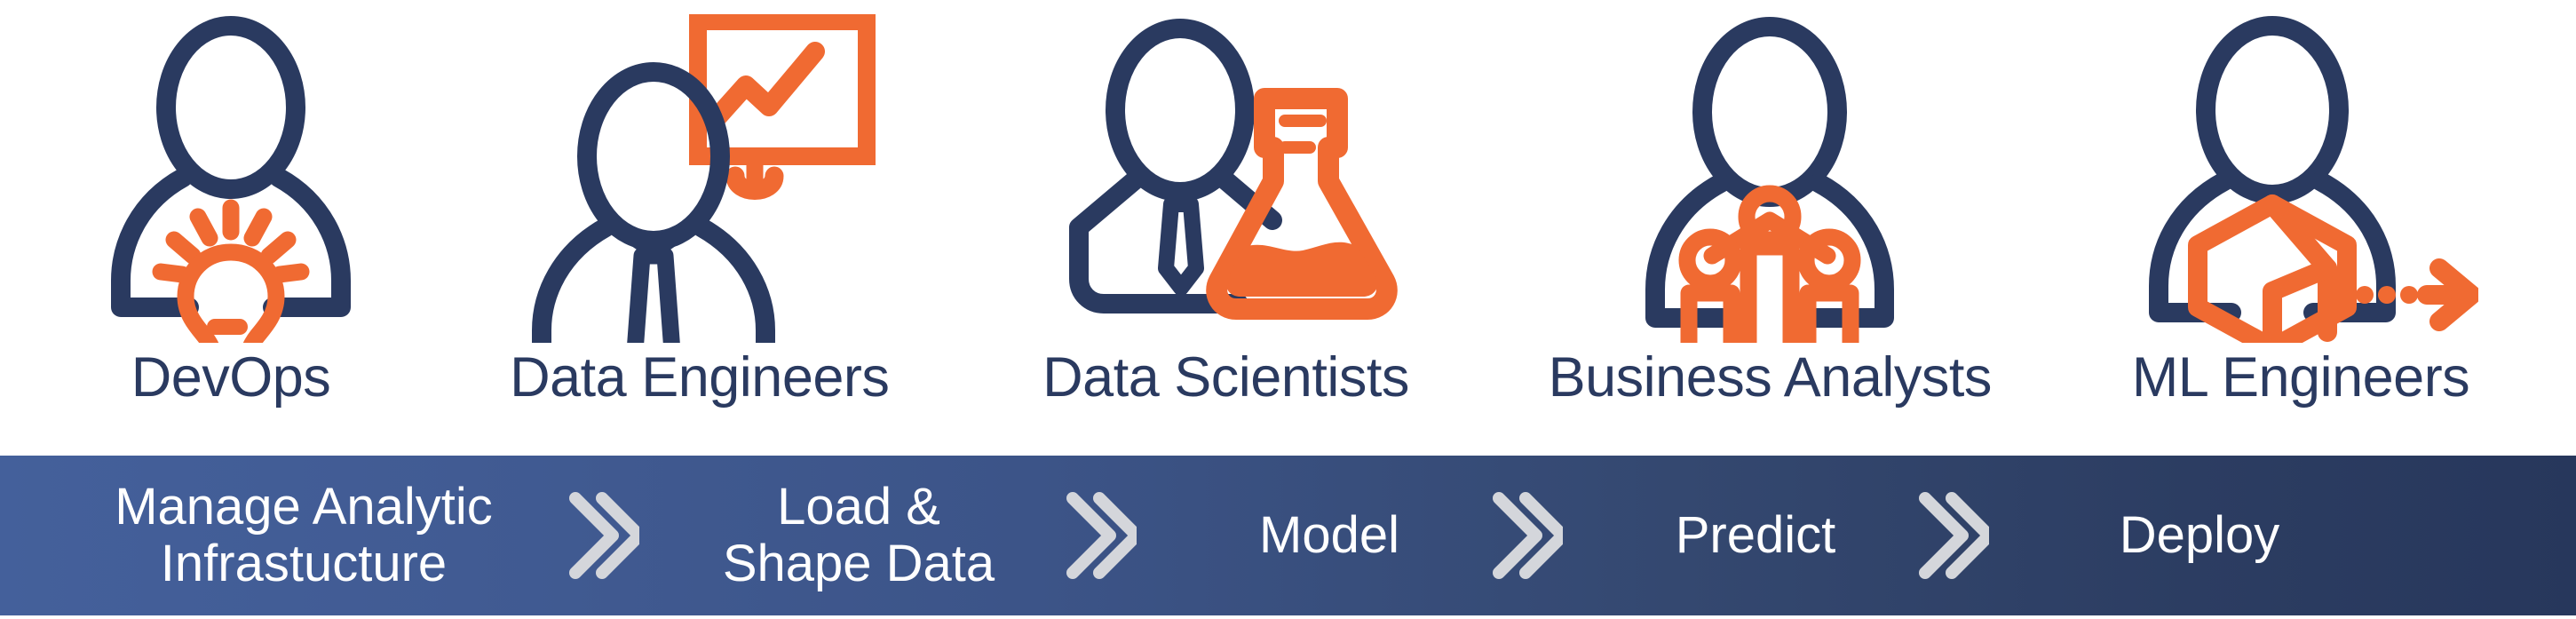  What do you see at coordinates (700, 178) in the screenshot?
I see `person-presentation-chart-icon` at bounding box center [700, 178].